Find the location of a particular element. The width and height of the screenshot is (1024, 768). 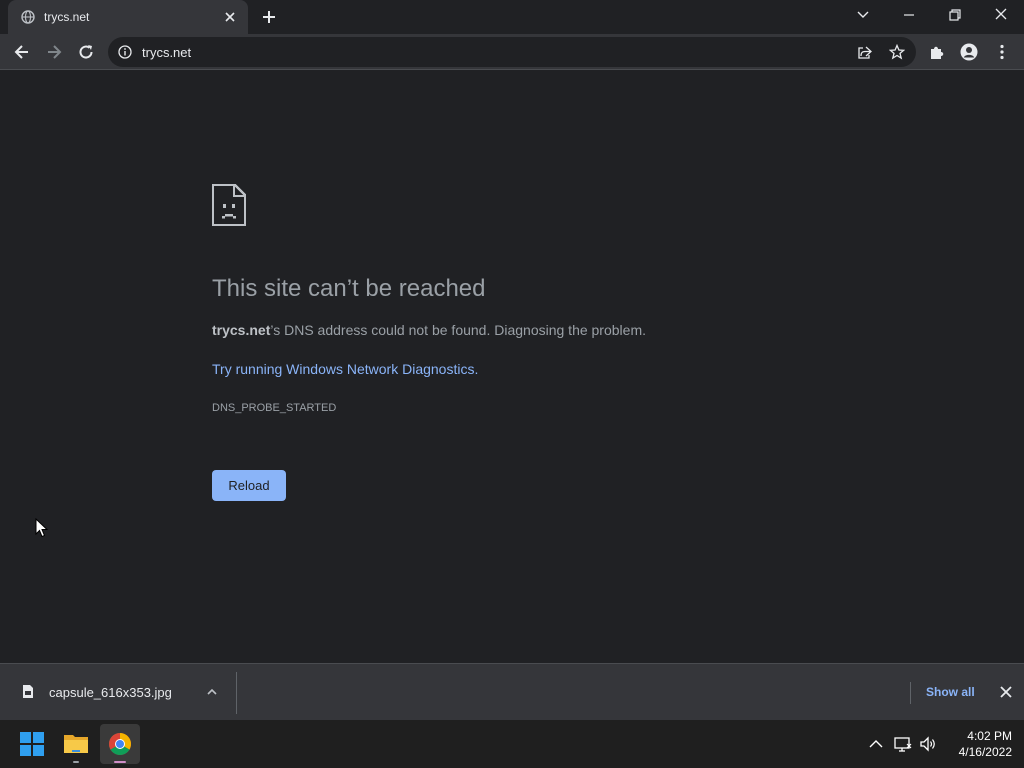

mouse-cursor-icon is located at coordinates (42, 528).